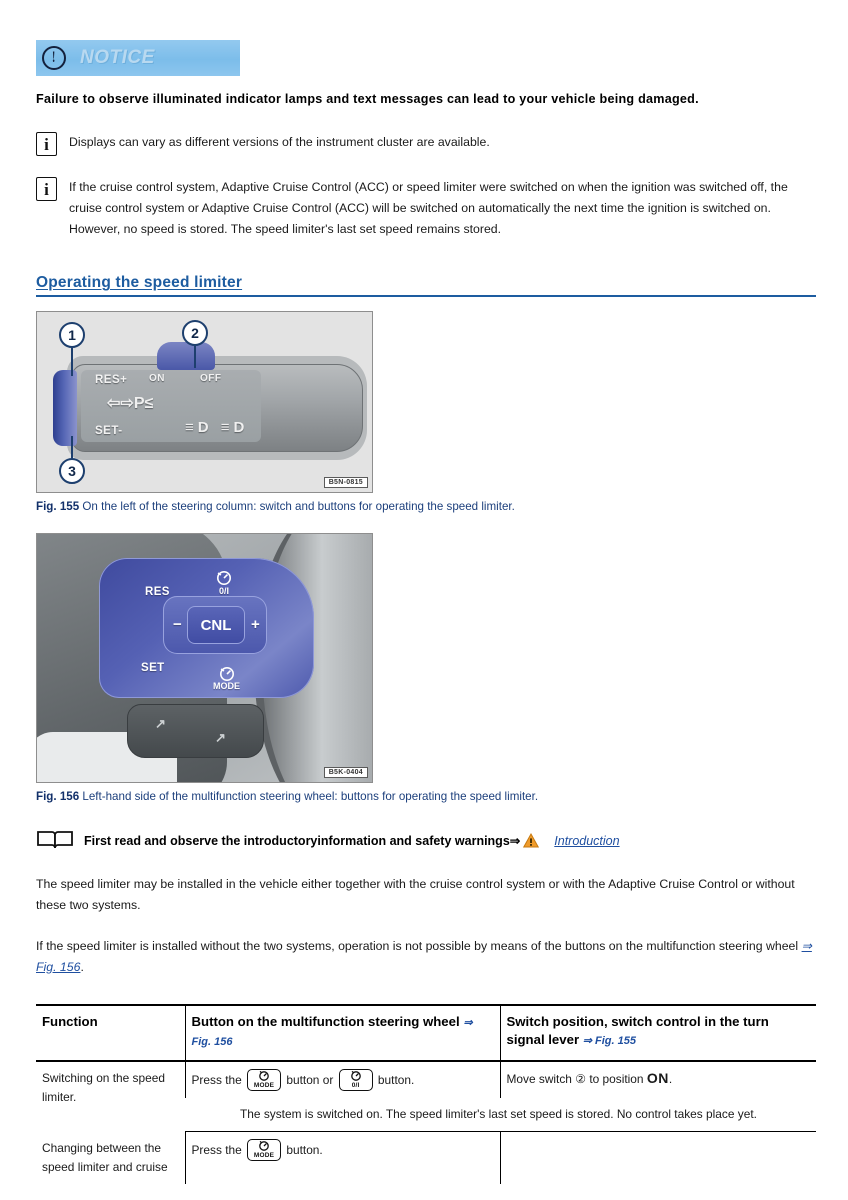  I want to click on minus-button-label: −, so click(177, 624).